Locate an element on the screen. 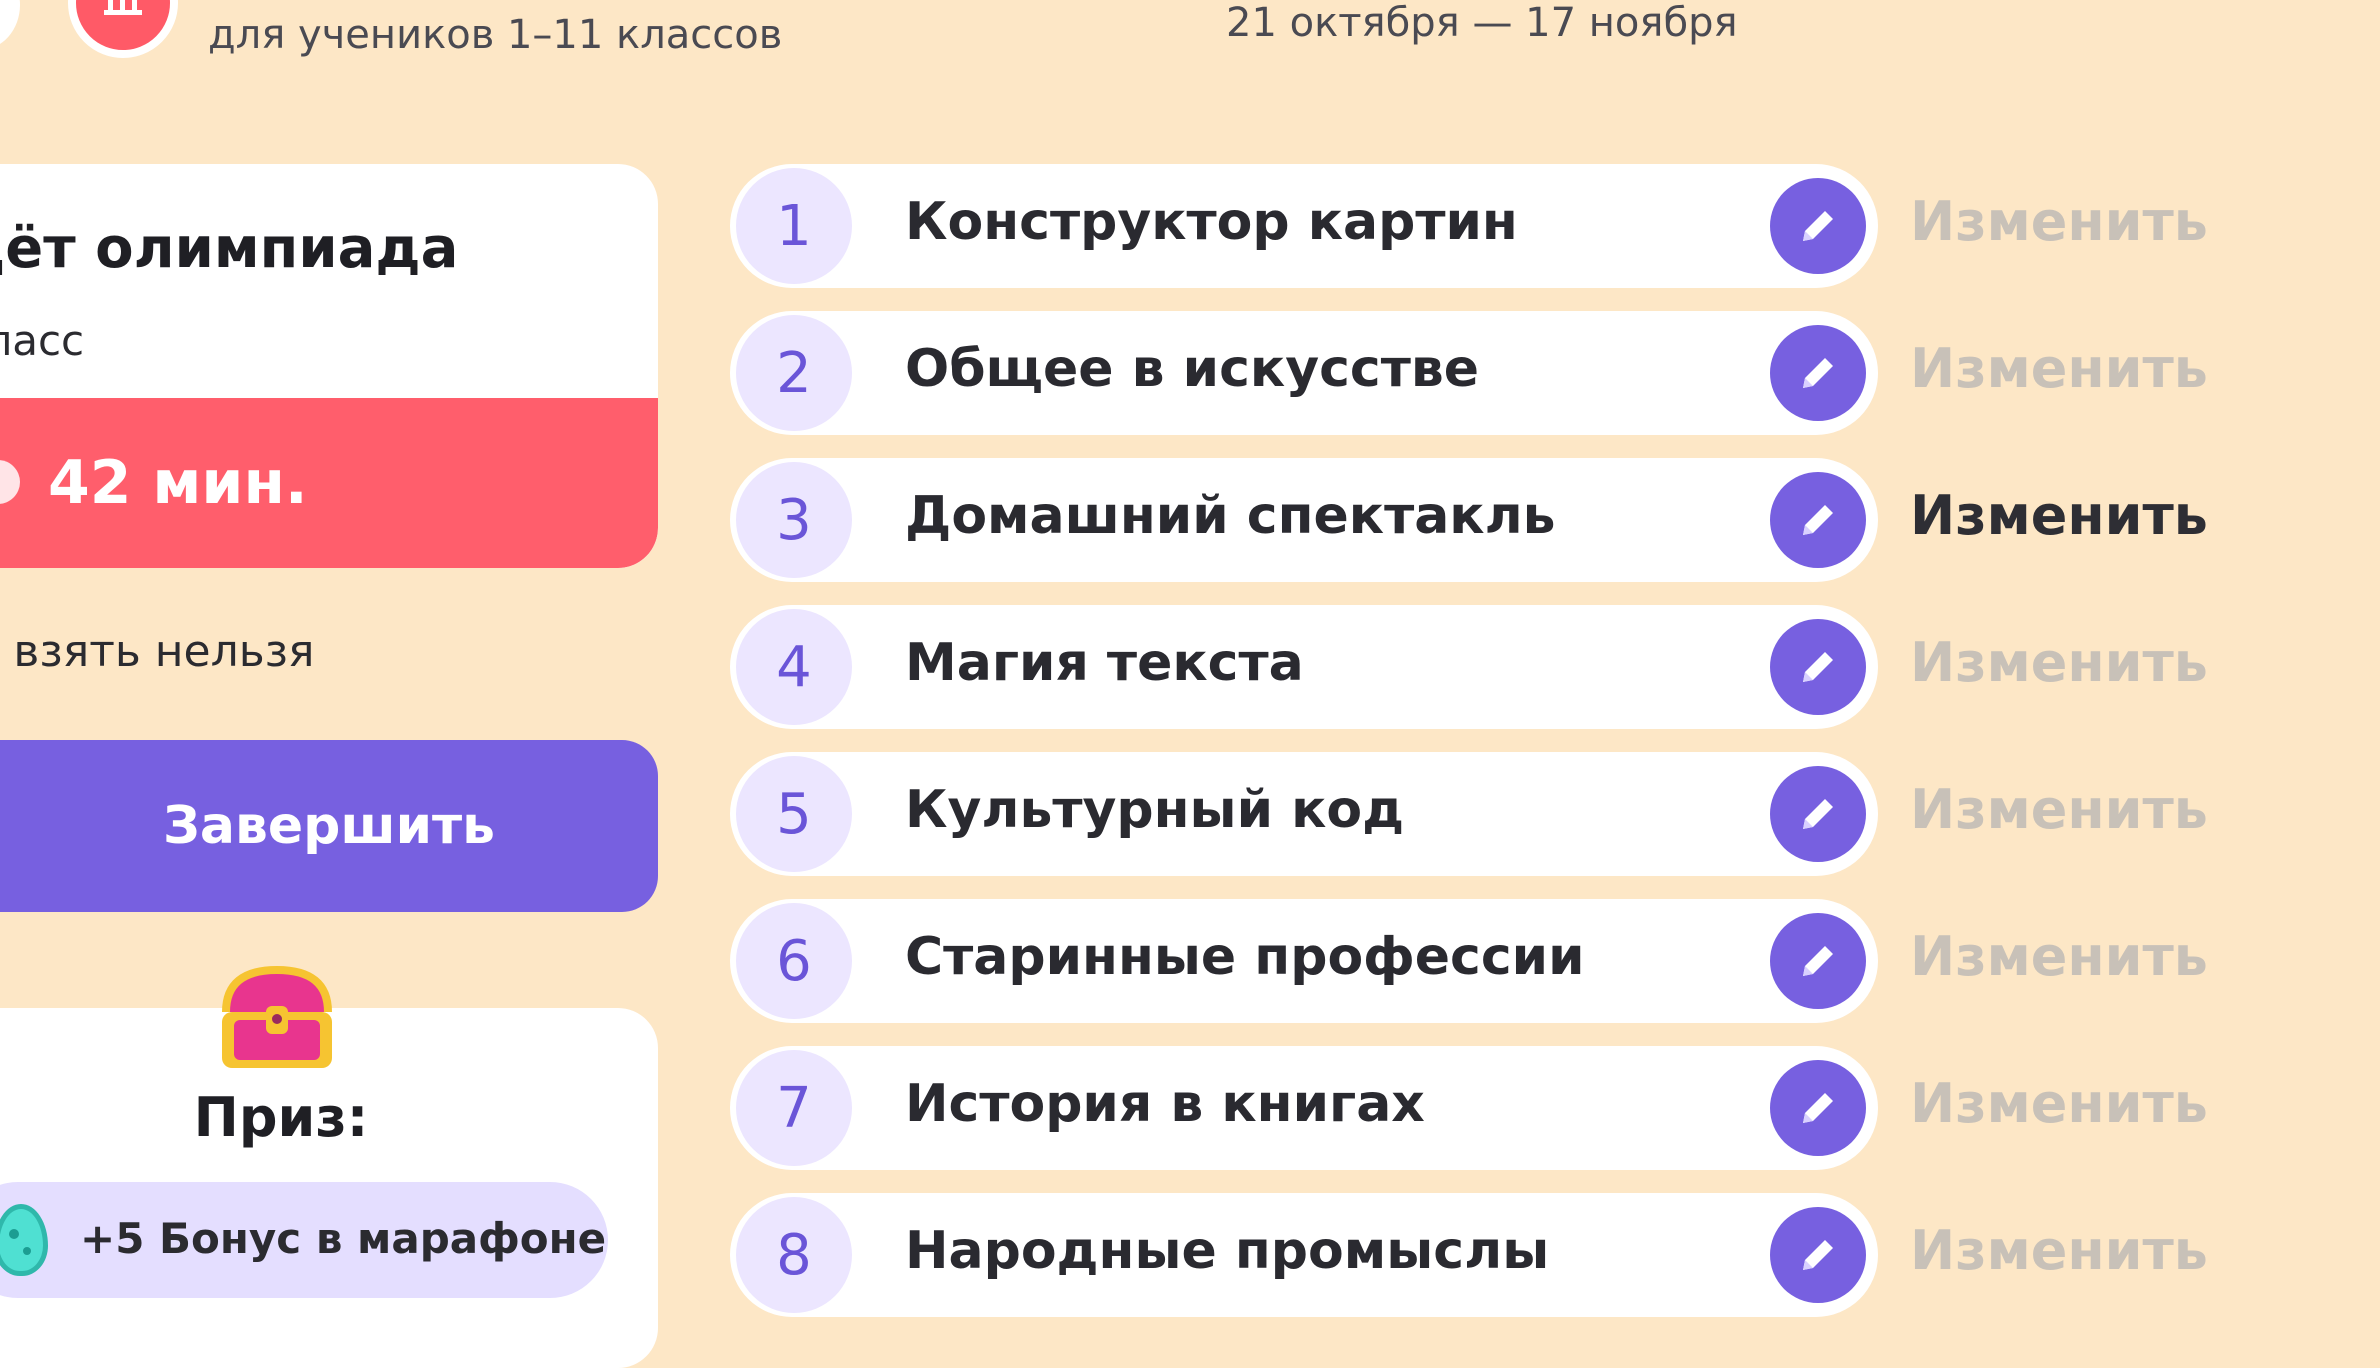  task-number: 6 is located at coordinates (794, 961).